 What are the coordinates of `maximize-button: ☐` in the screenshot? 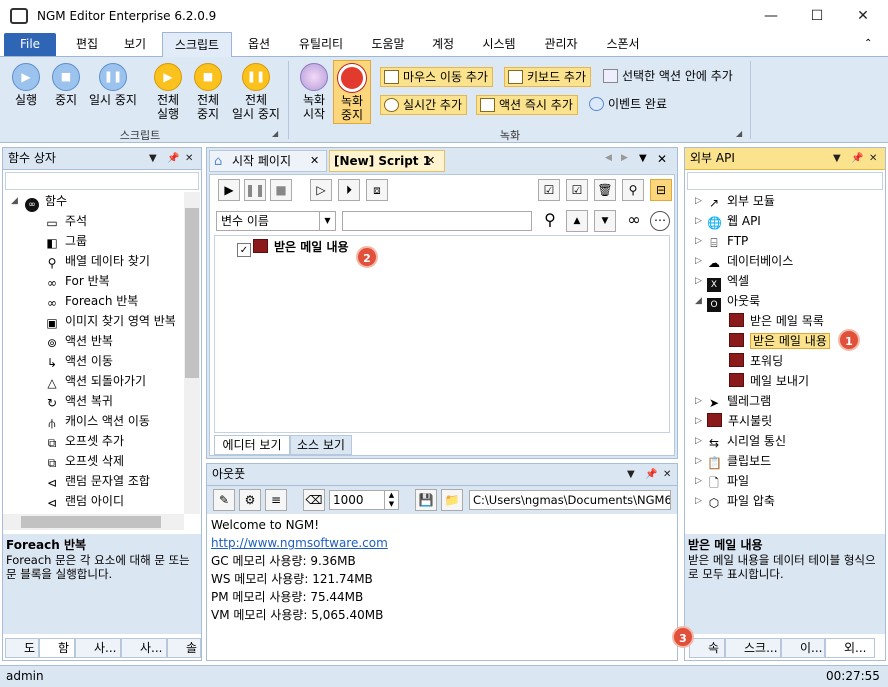 It's located at (817, 16).